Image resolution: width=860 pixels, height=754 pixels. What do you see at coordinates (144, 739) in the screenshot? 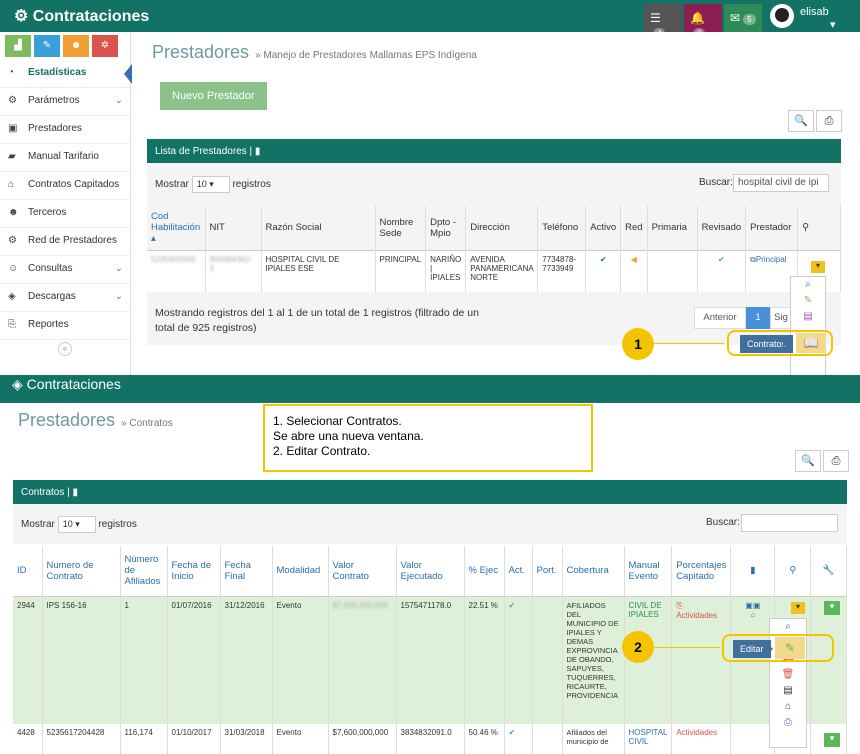
I see `cell-afiliados: 116,174` at bounding box center [144, 739].